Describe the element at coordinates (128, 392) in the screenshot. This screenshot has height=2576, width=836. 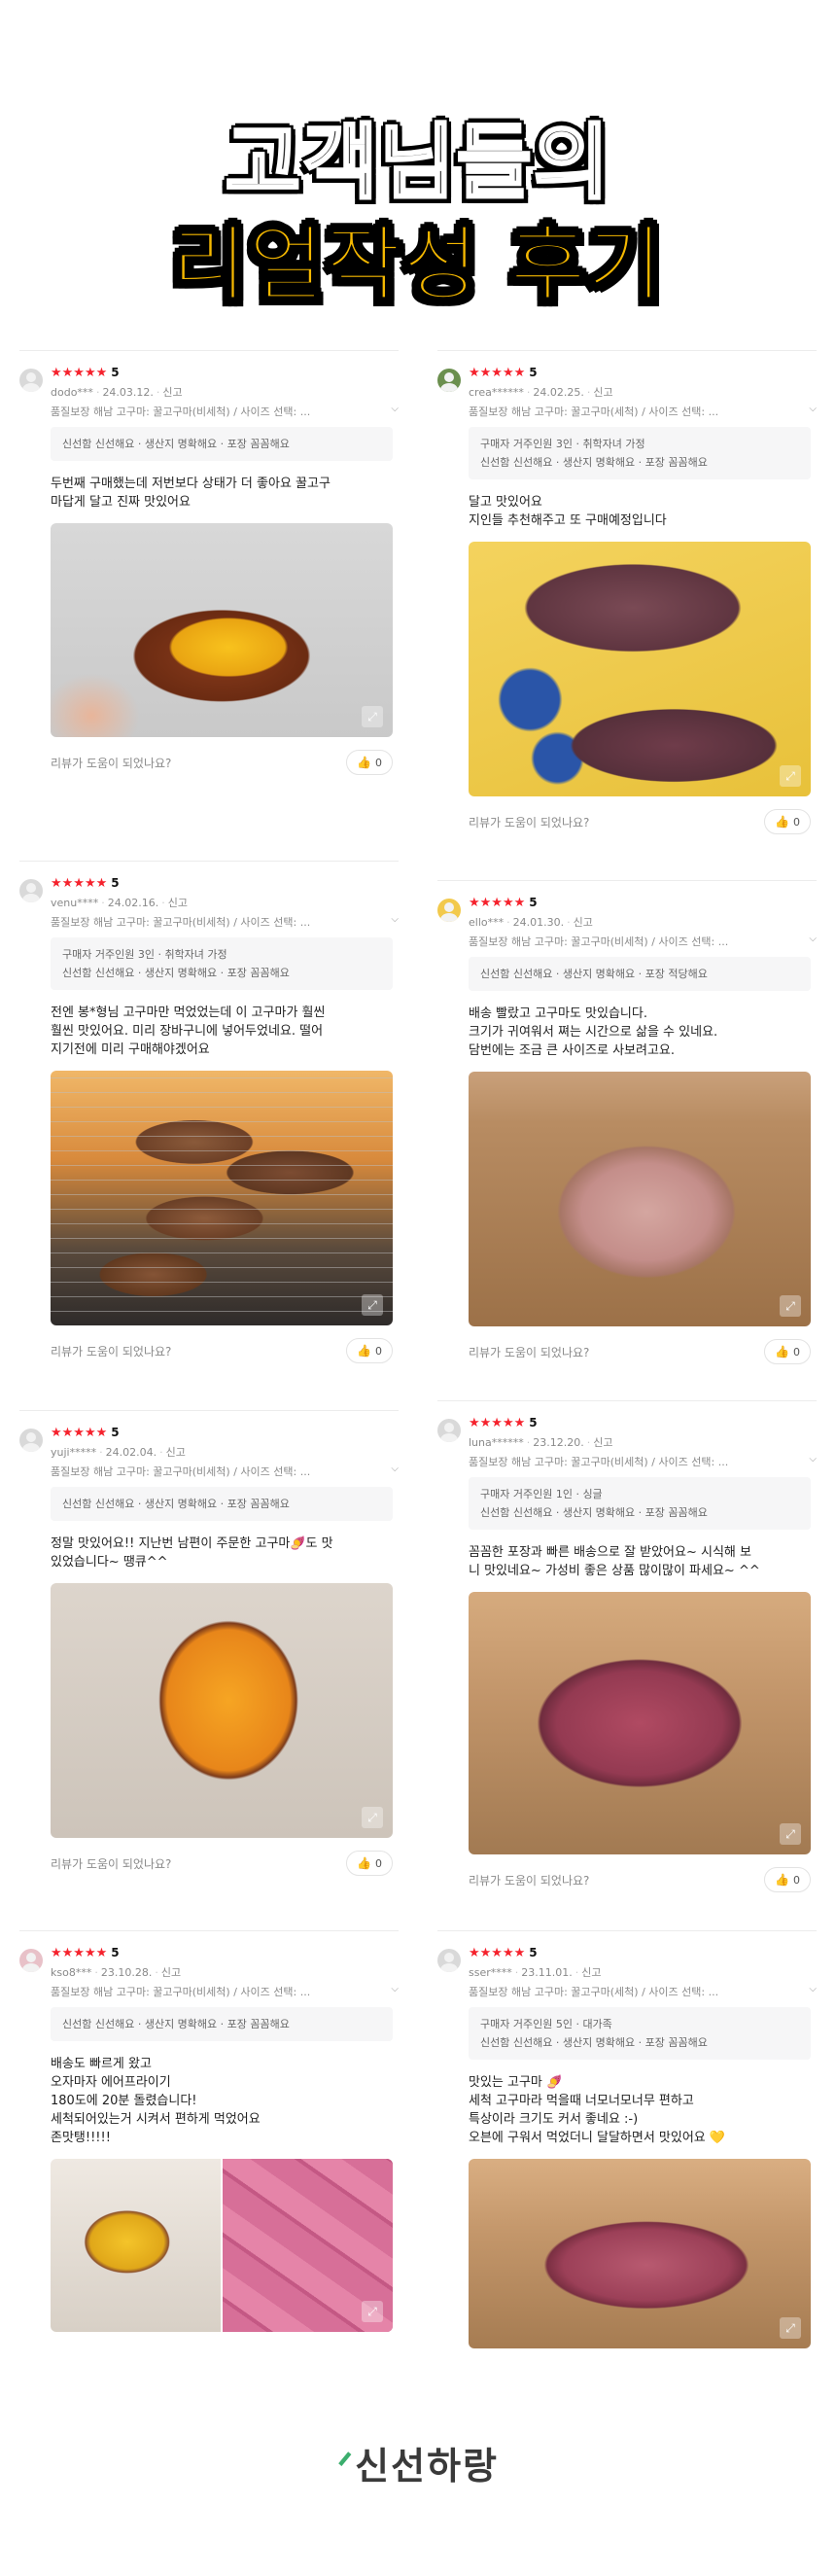
I see `review-date: 24.03.12.` at that location.